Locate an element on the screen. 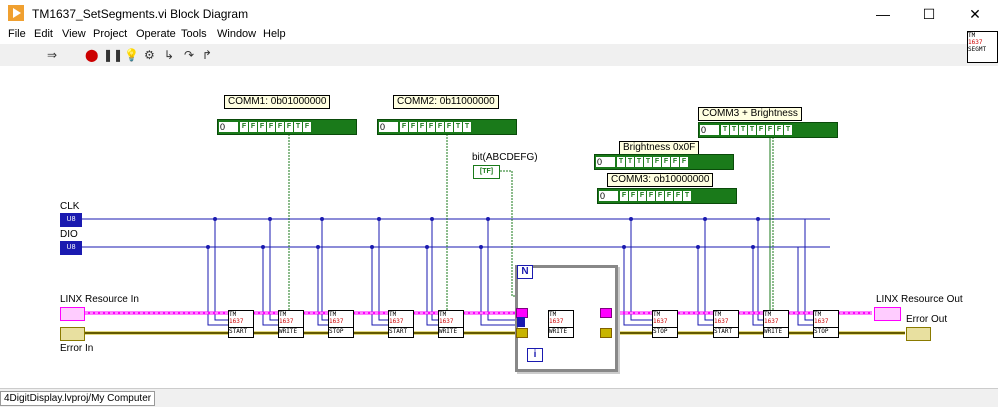 Image resolution: width=998 pixels, height=407 pixels. clk-terminal: U8 is located at coordinates (71, 220).